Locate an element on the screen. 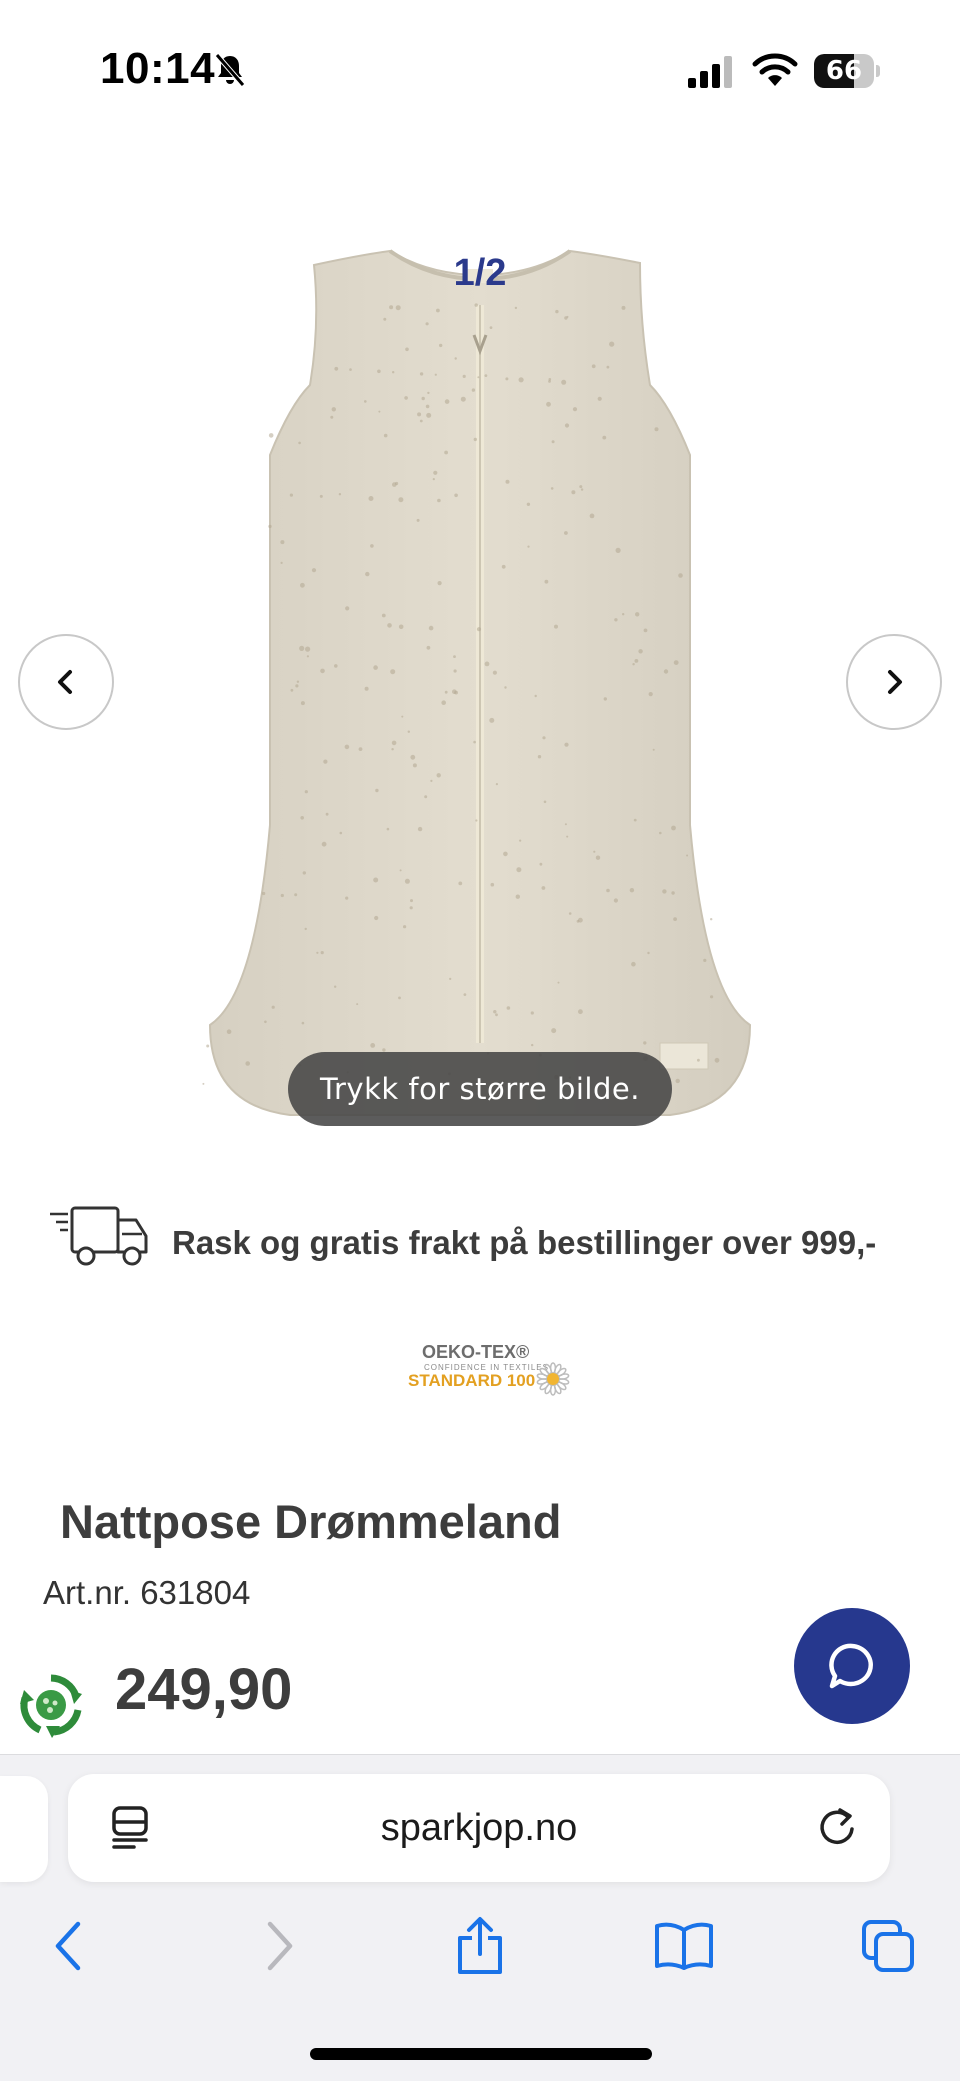  home-indicator is located at coordinates (481, 2054).